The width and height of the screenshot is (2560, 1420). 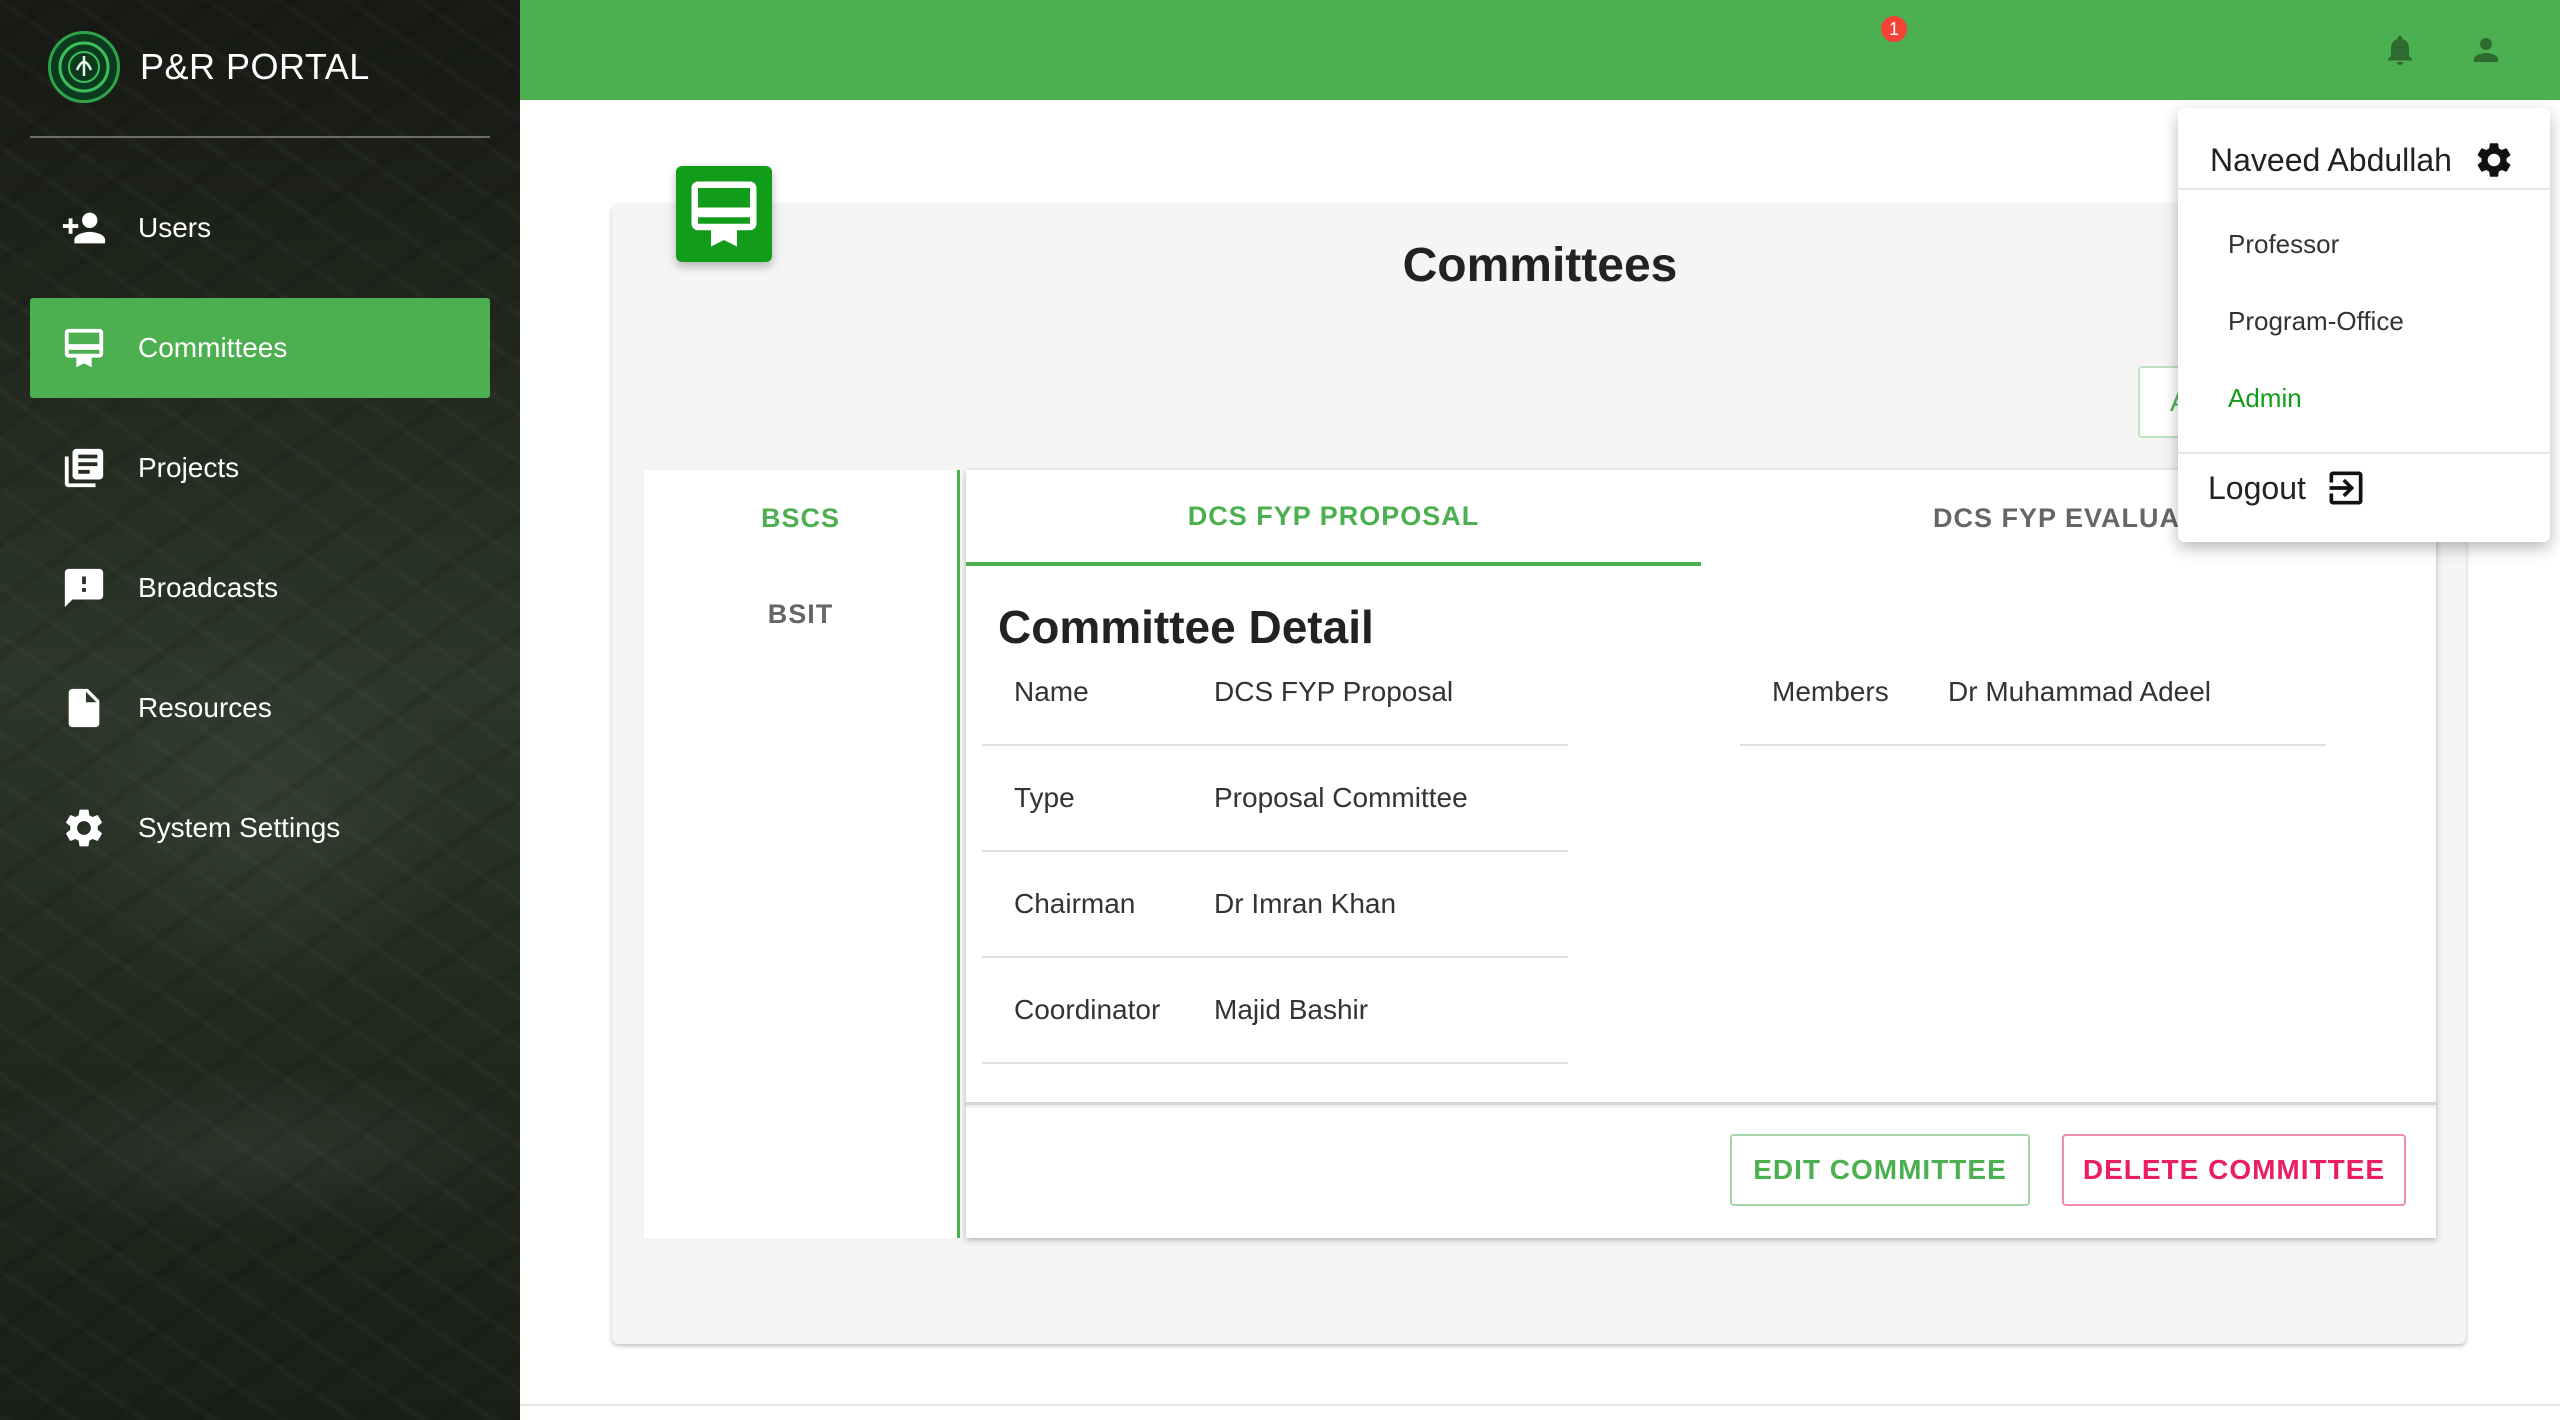 What do you see at coordinates (213, 347) in the screenshot?
I see `sidebar-item-label: Committees` at bounding box center [213, 347].